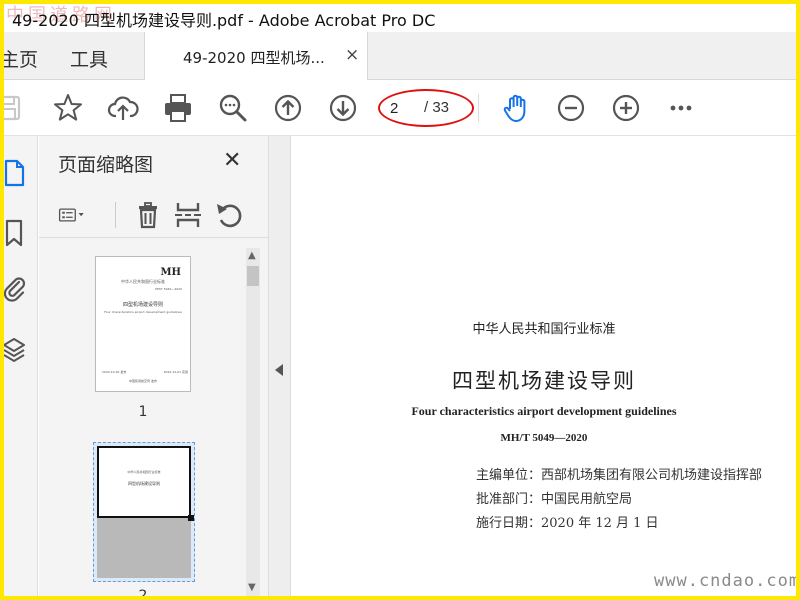  What do you see at coordinates (725, 581) in the screenshot?
I see `site-watermark: www.cndao.com` at bounding box center [725, 581].